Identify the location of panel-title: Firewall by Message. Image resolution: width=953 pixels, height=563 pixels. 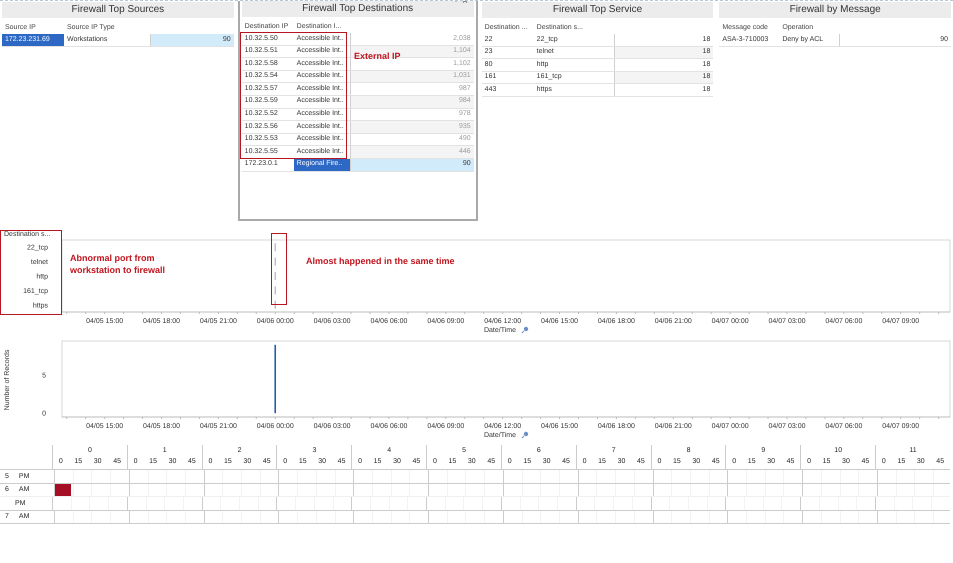
(835, 10).